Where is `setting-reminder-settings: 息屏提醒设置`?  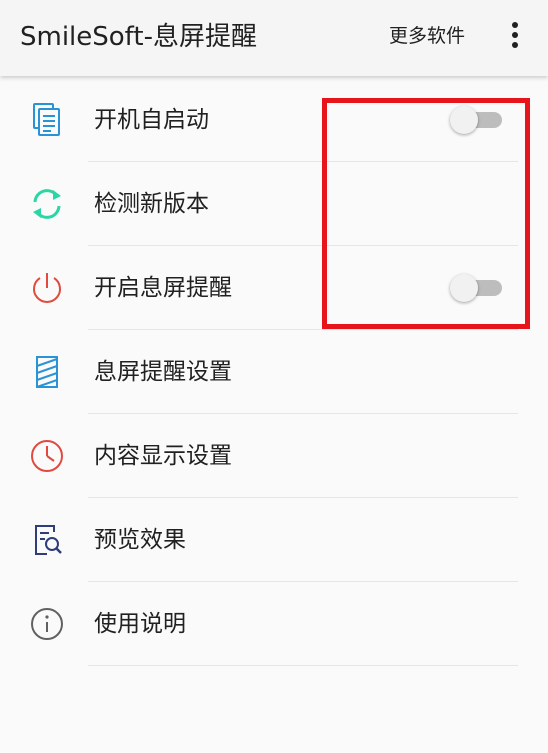 setting-reminder-settings: 息屏提醒设置 is located at coordinates (274, 372).